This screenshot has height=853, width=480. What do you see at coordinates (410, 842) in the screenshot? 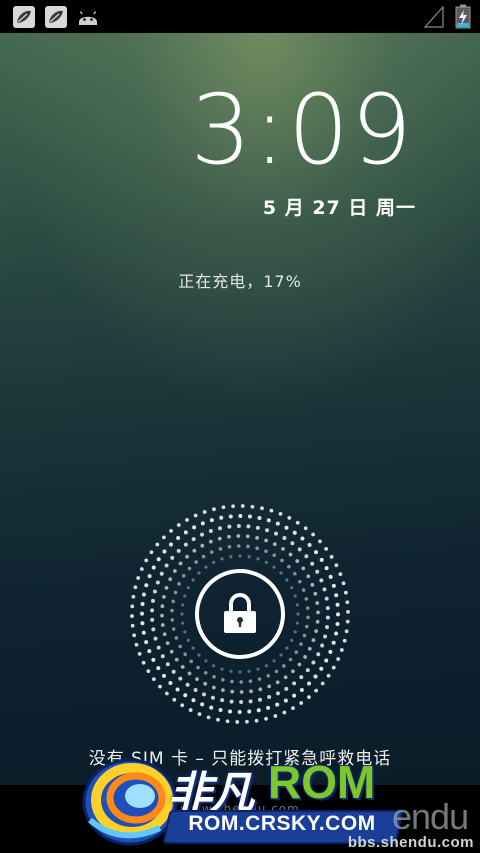
I see `bbs-url-watermark: bbs.shendu.com` at bounding box center [410, 842].